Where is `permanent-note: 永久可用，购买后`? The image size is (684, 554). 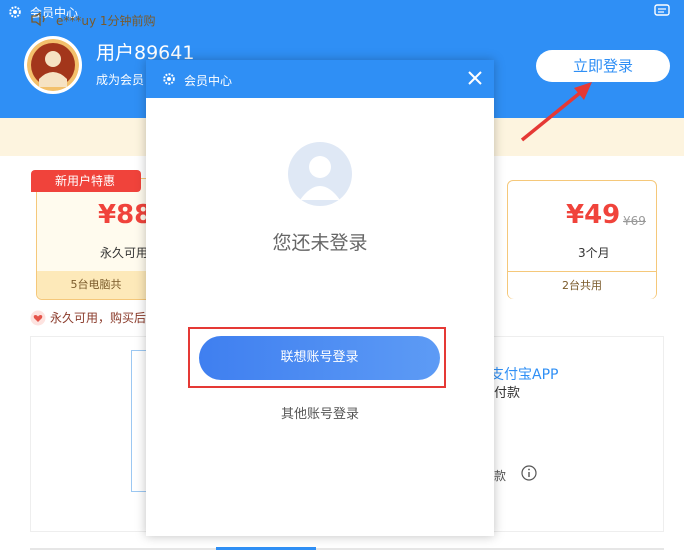 permanent-note: 永久可用，购买后 is located at coordinates (98, 318).